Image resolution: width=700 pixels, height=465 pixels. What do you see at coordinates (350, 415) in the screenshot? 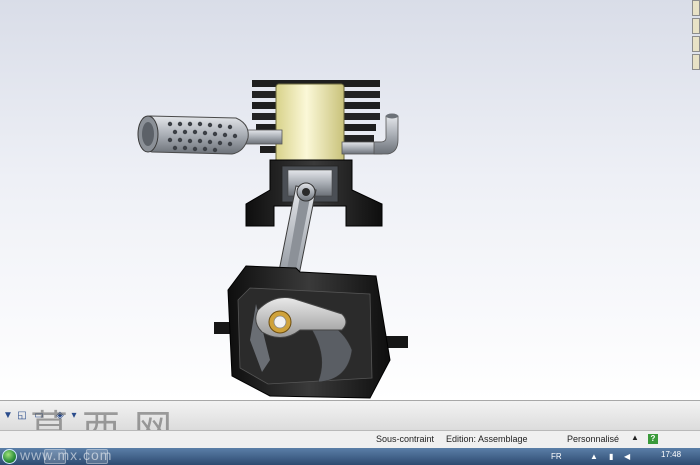
I see `command-toolbar: ▼ ◱ ▭ ◈ ▾` at bounding box center [350, 415].